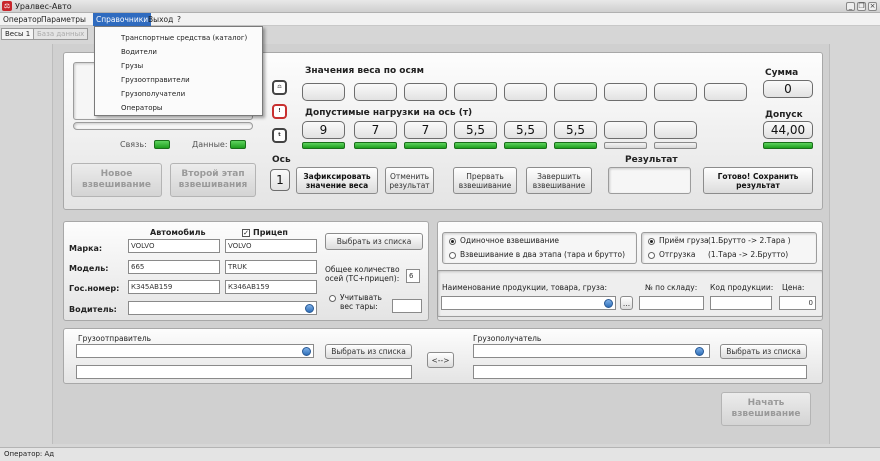  Describe the element at coordinates (195, 351) in the screenshot. I see `sender-field` at that location.